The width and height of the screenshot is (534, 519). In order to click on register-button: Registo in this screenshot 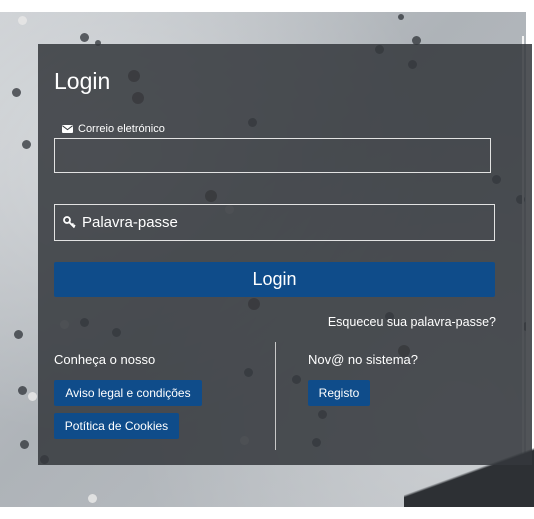, I will do `click(339, 393)`.